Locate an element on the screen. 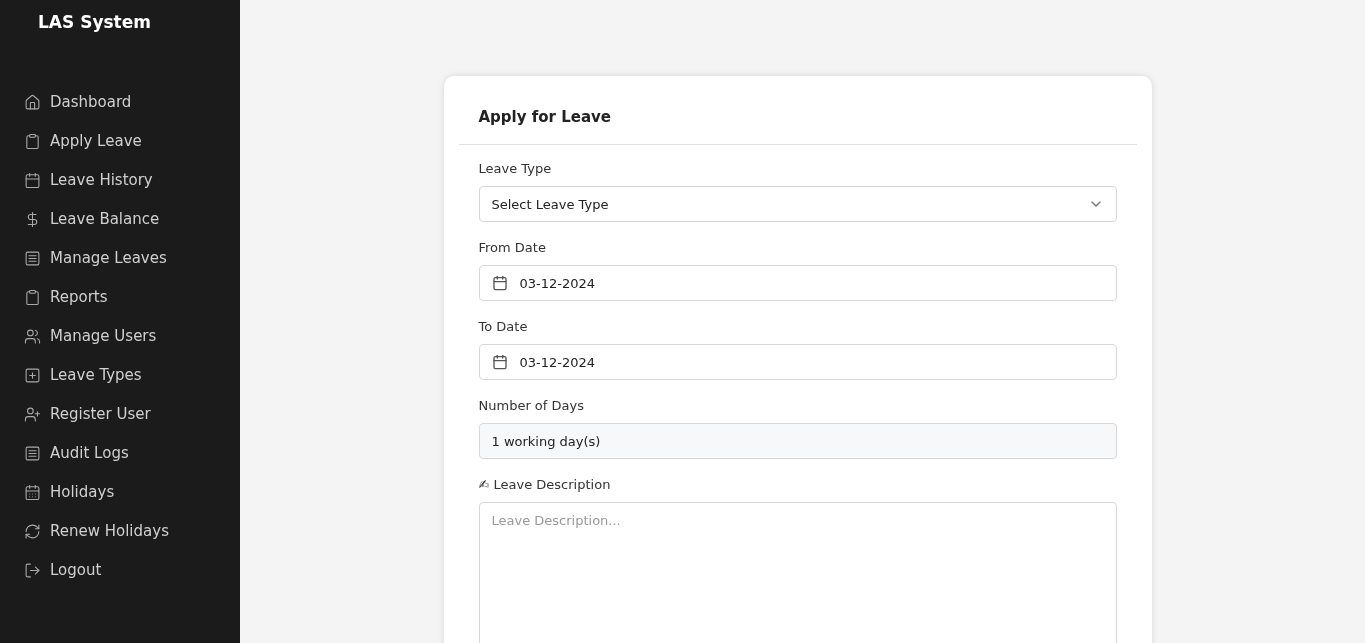 Image resolution: width=1365 pixels, height=643 pixels. sidebar-item: Dashboard is located at coordinates (78, 102).